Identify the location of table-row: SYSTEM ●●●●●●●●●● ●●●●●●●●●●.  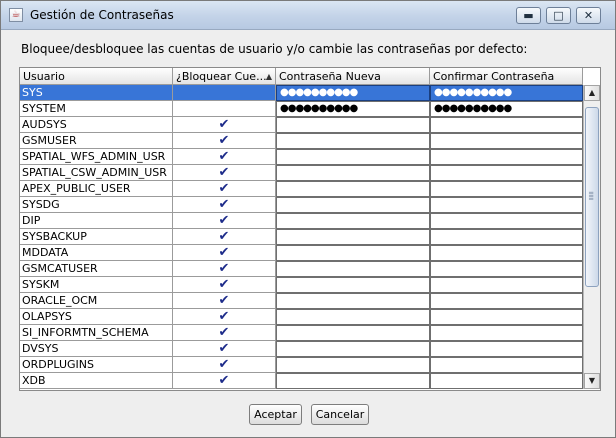
(301, 109).